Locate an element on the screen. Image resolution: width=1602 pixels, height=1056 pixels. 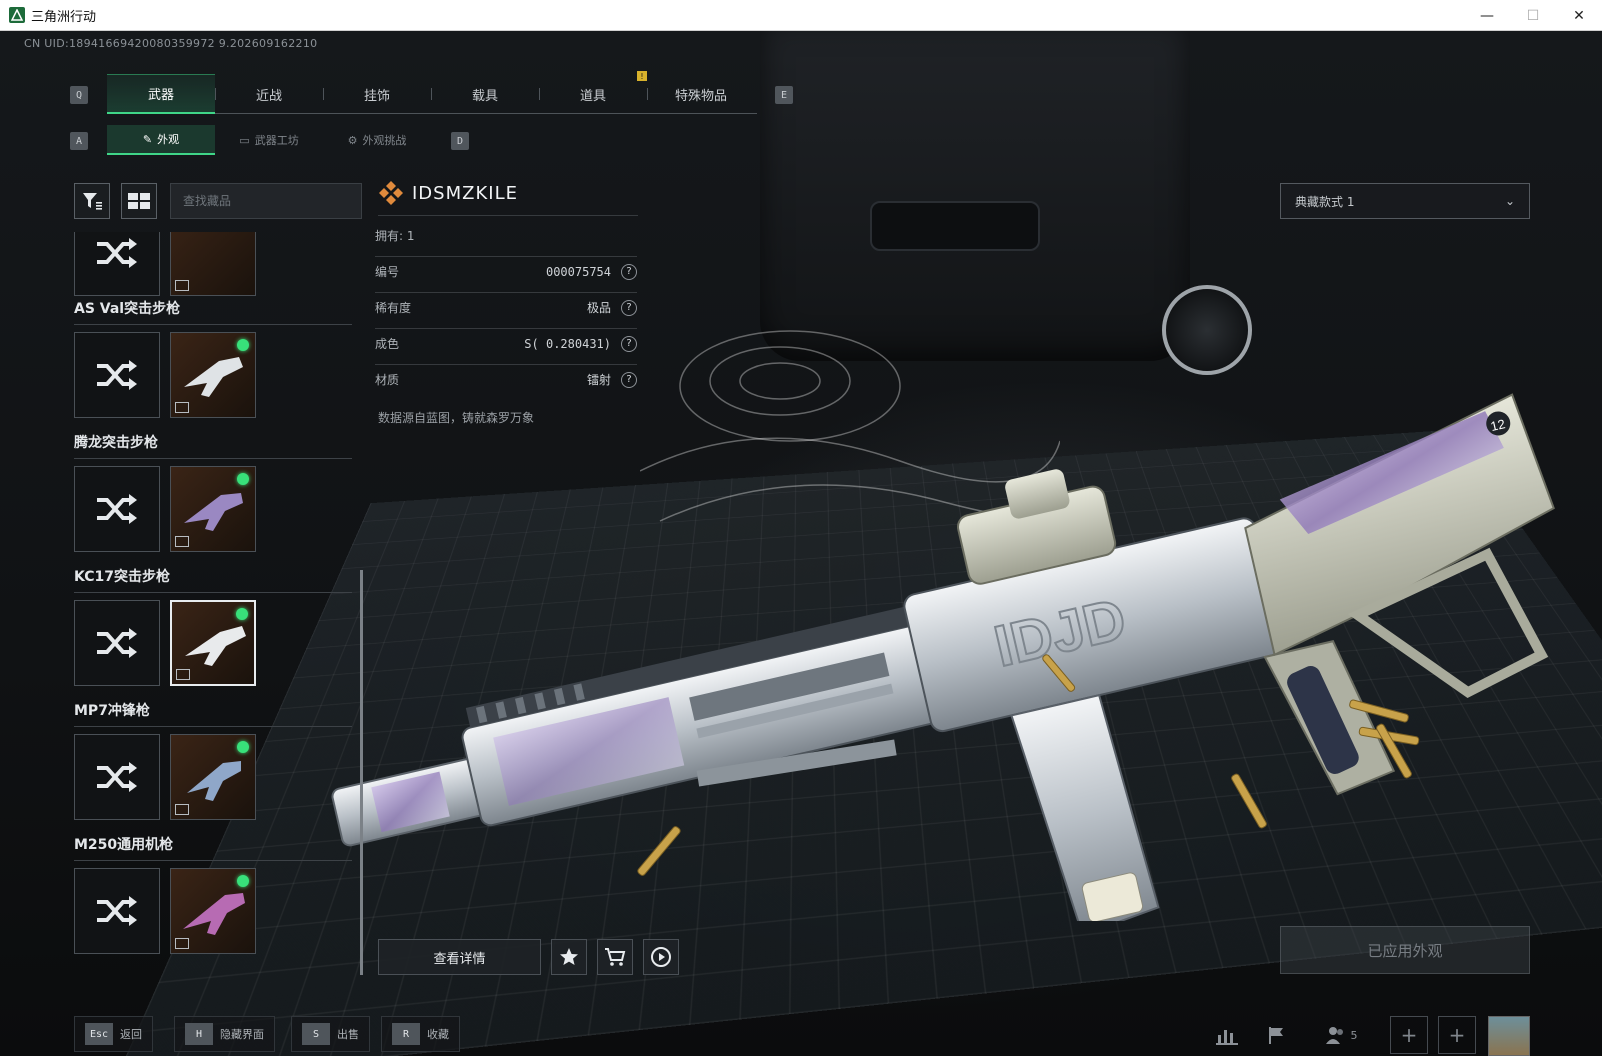
subtab-weapon-workshop: ▭ 武器工坊 is located at coordinates (269, 140).